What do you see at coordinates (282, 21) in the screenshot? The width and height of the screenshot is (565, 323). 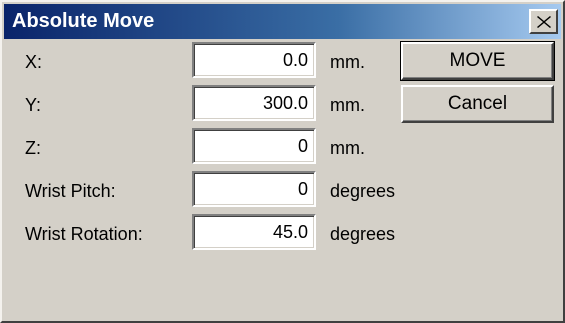 I see `title-bar: Absolute Move` at bounding box center [282, 21].